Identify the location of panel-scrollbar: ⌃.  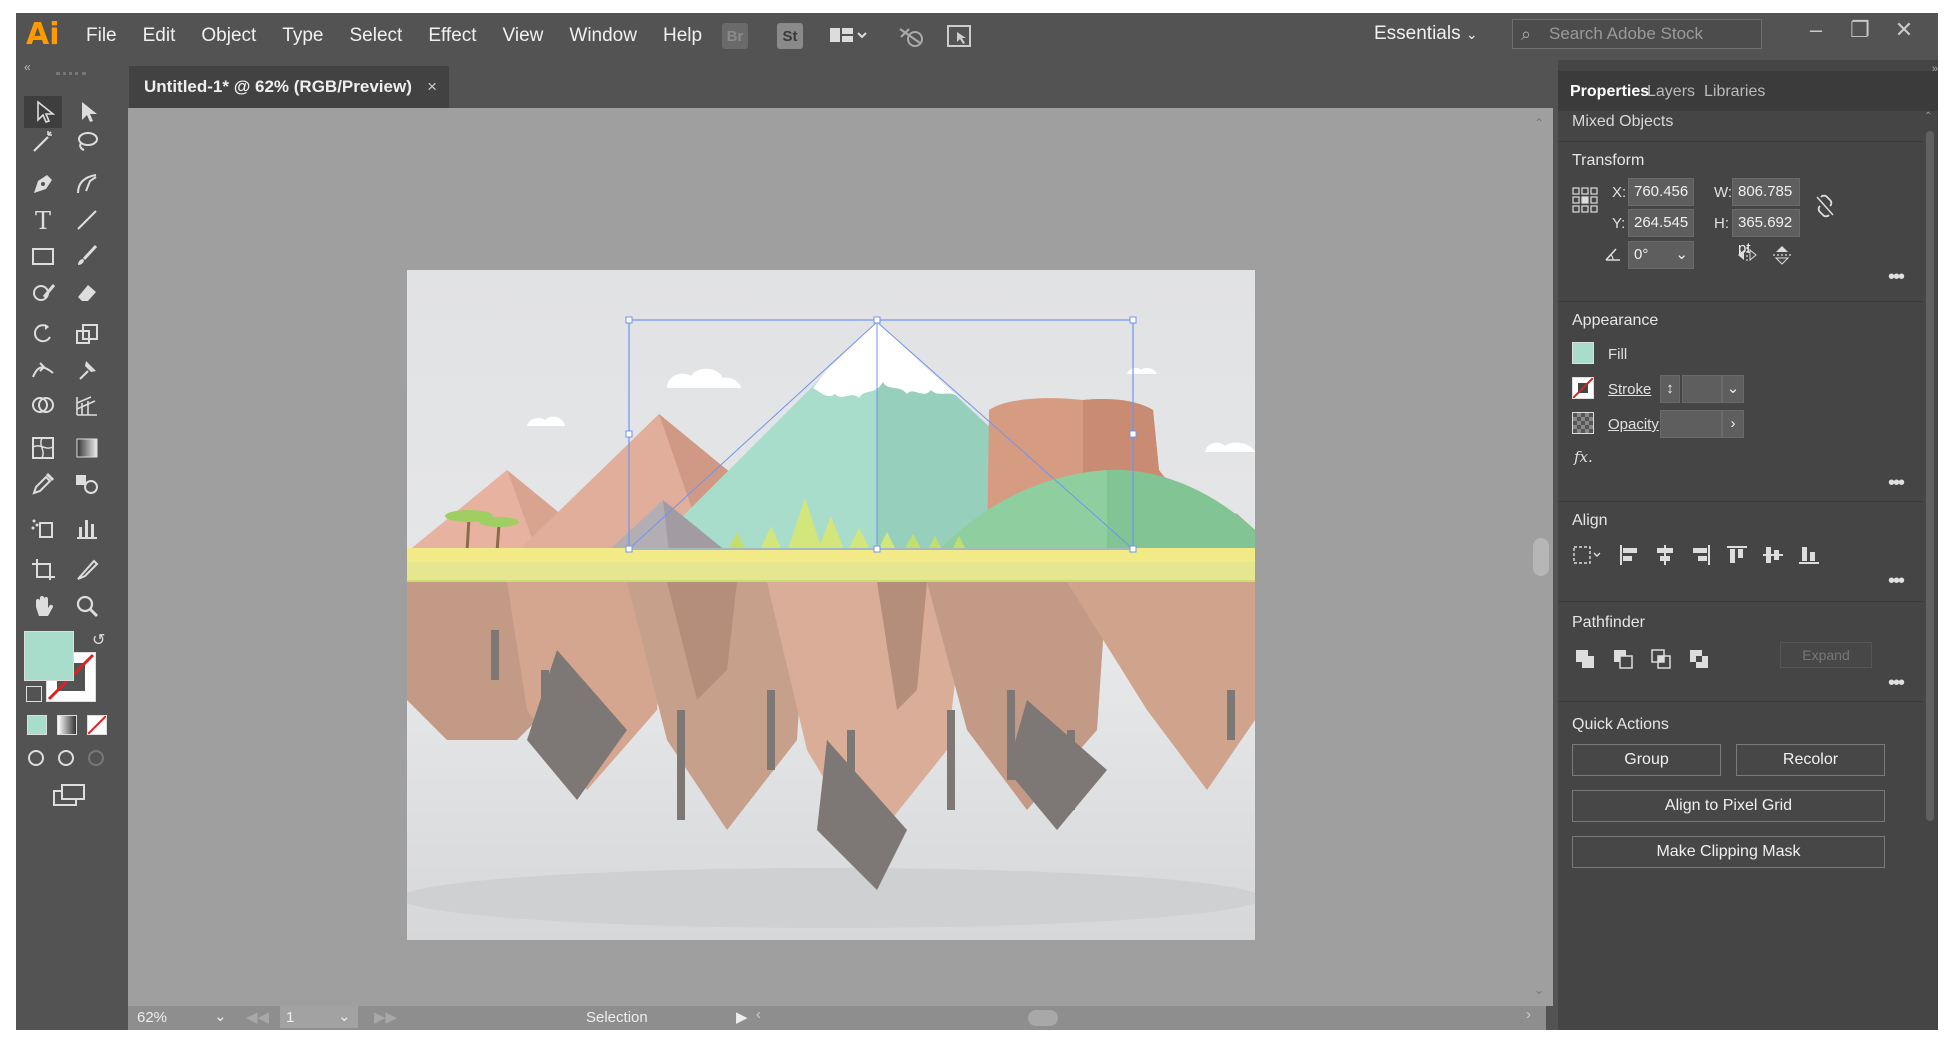
(1930, 570).